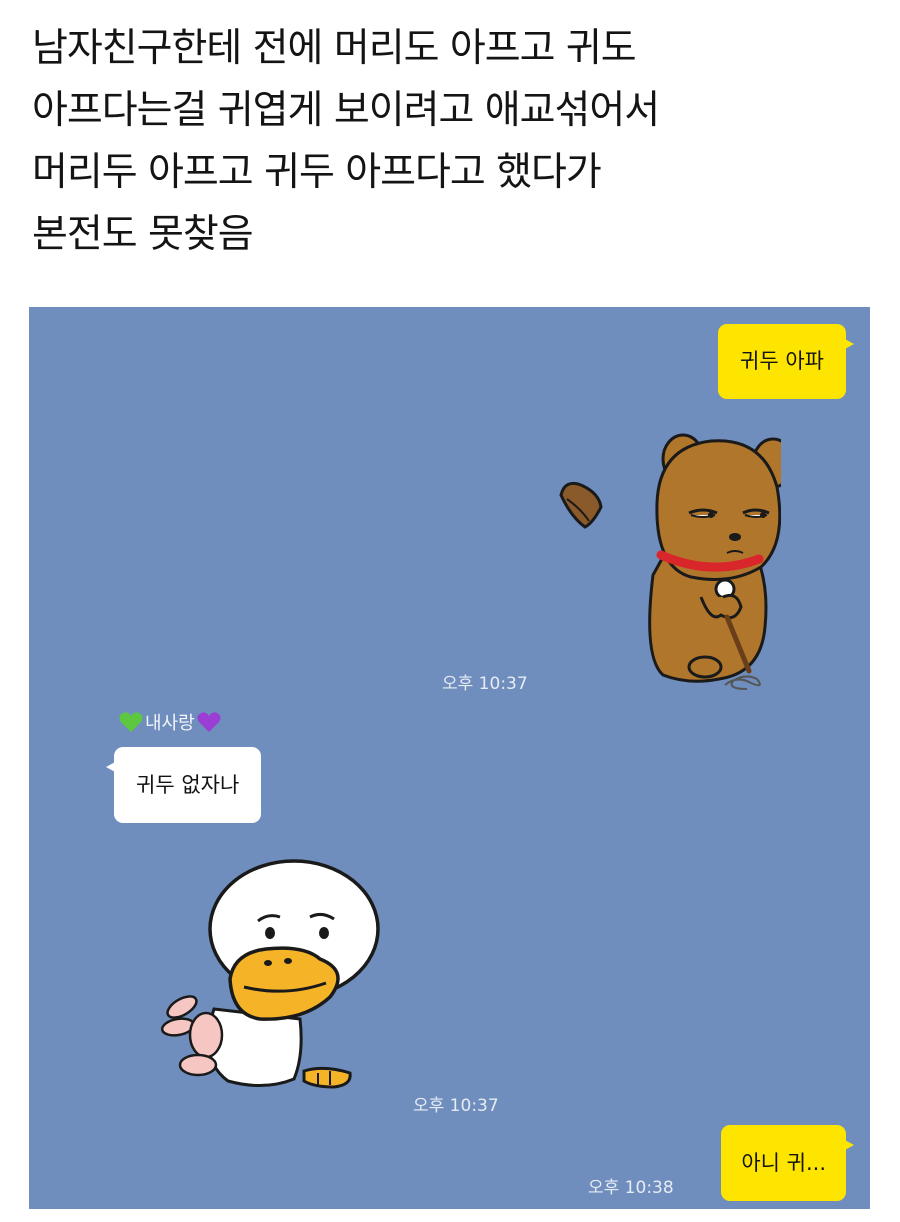 The height and width of the screenshot is (1222, 900). I want to click on sender-name-row: 내사랑, so click(170, 722).